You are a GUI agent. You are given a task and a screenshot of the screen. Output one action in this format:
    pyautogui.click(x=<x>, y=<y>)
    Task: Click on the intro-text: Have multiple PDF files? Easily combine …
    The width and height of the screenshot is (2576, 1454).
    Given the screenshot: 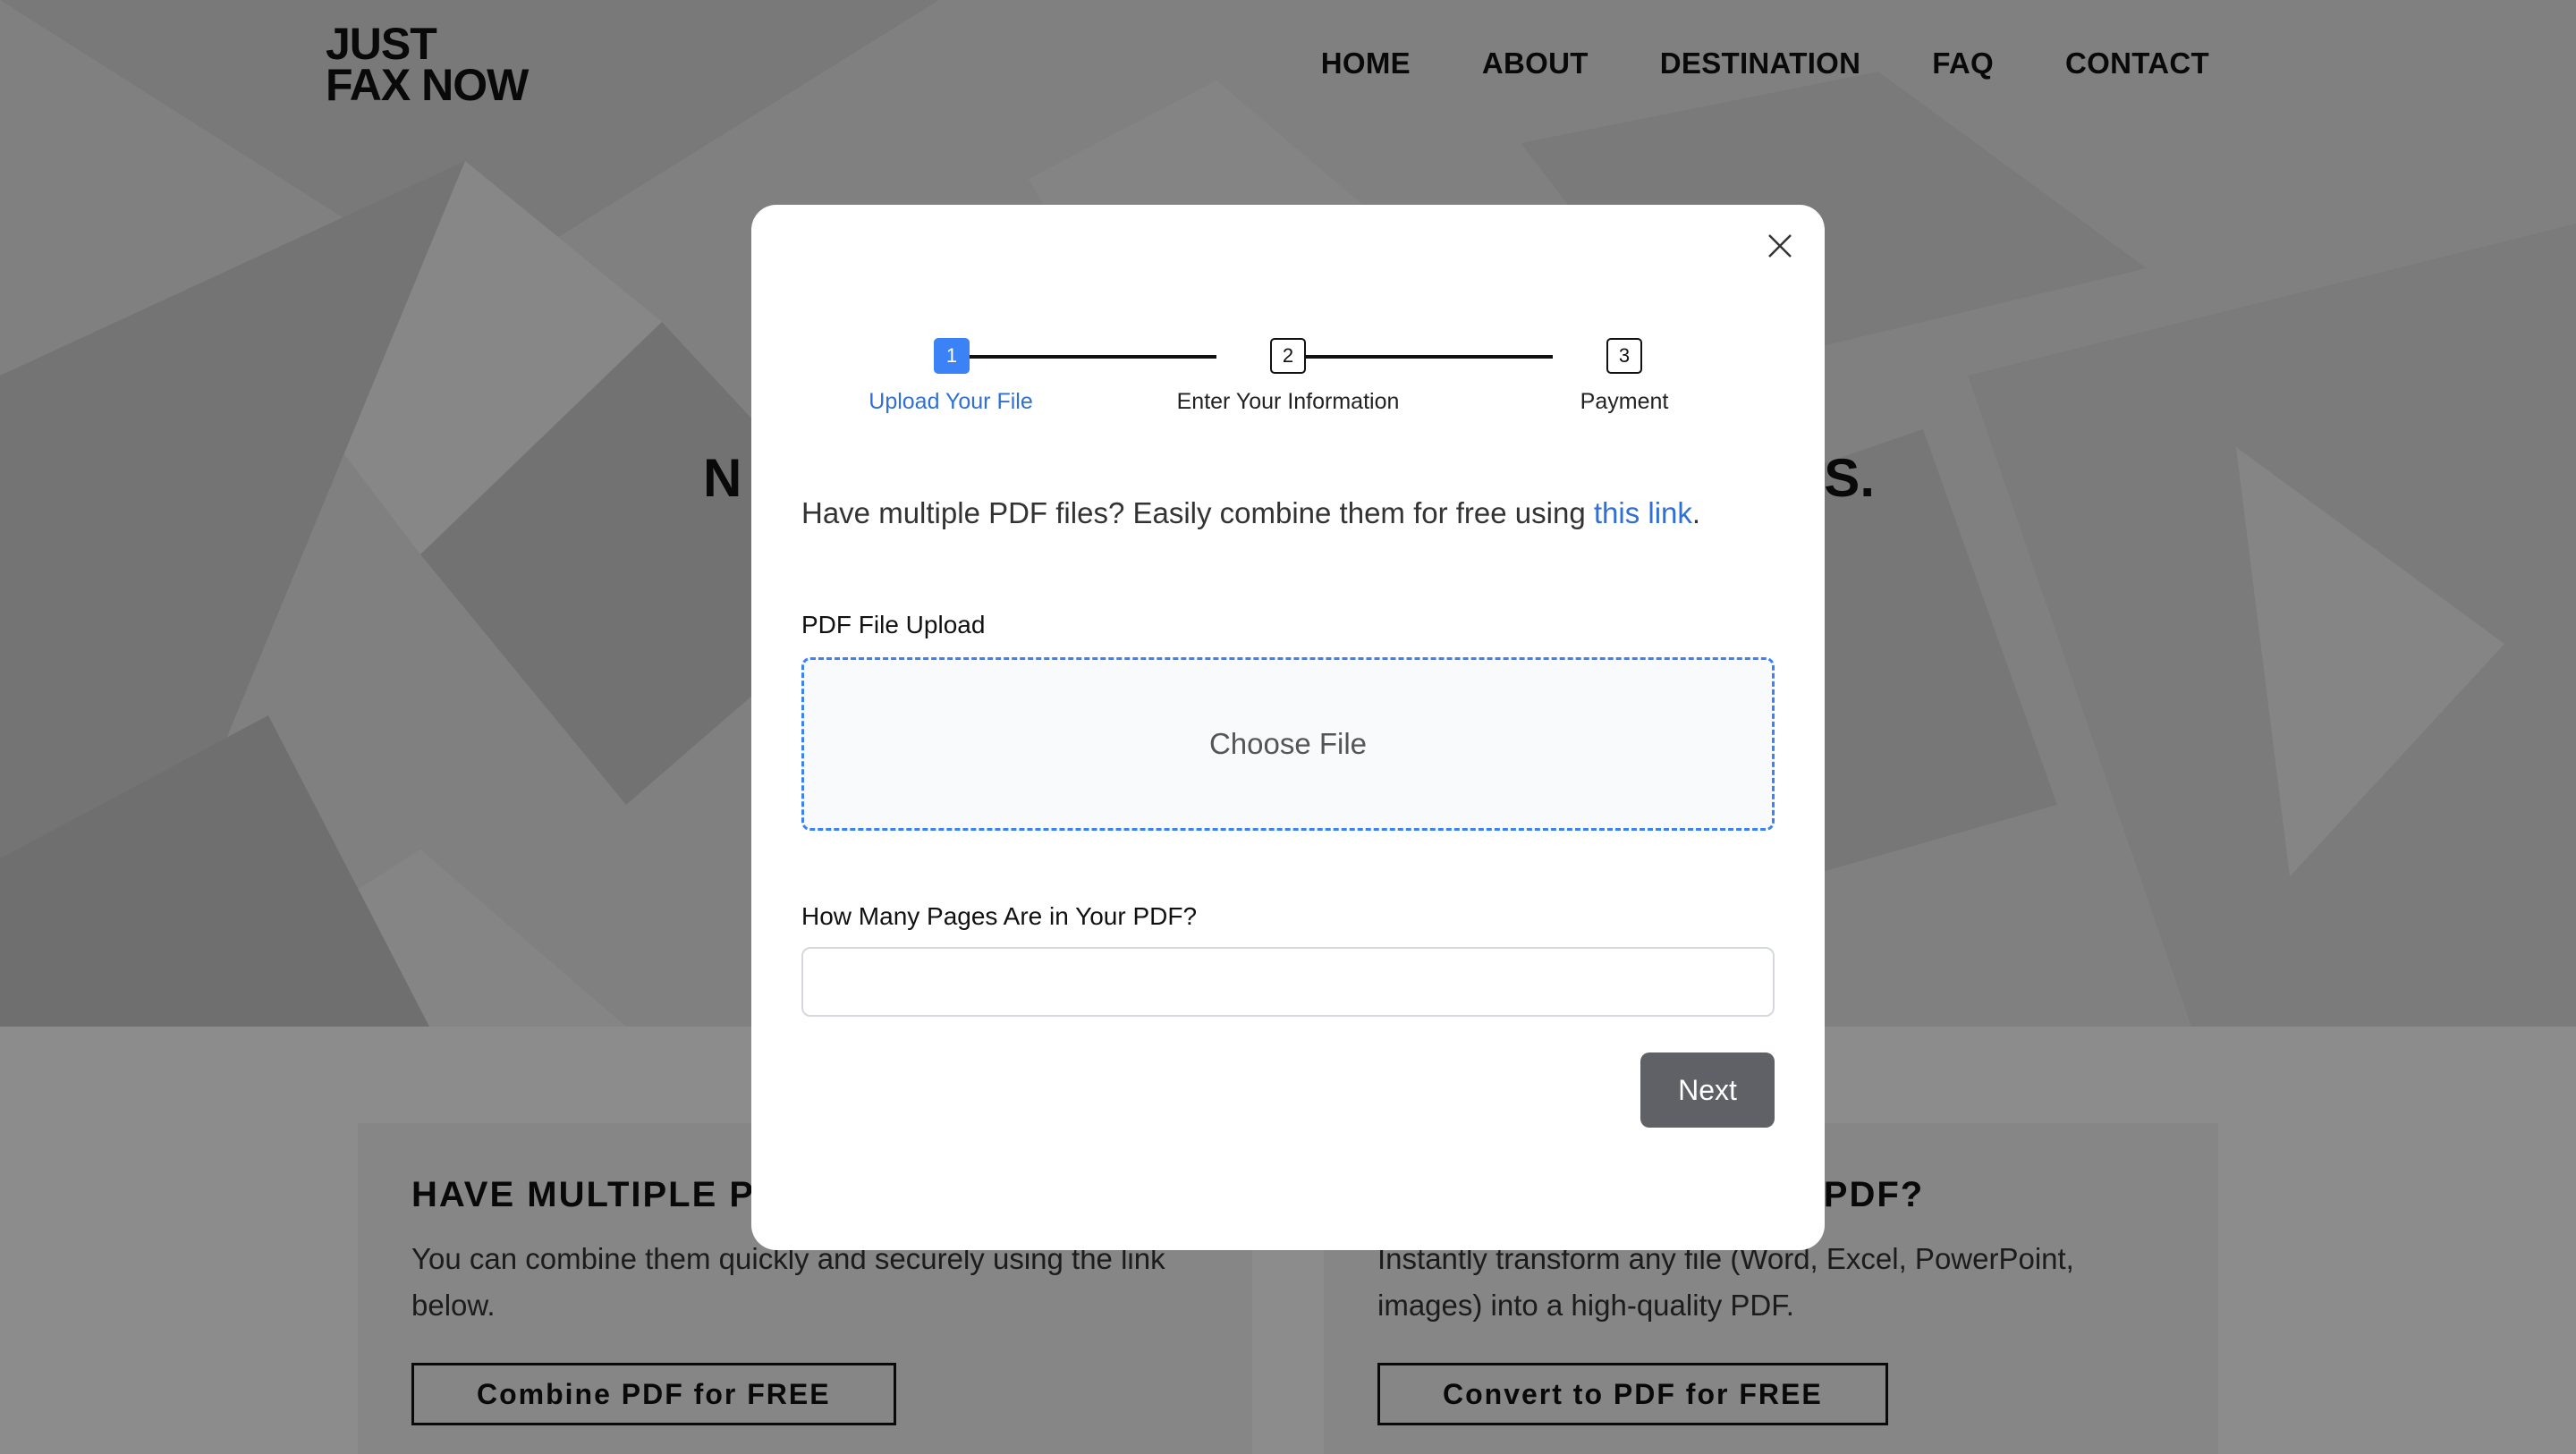 What is the action you would take?
    pyautogui.click(x=1197, y=512)
    